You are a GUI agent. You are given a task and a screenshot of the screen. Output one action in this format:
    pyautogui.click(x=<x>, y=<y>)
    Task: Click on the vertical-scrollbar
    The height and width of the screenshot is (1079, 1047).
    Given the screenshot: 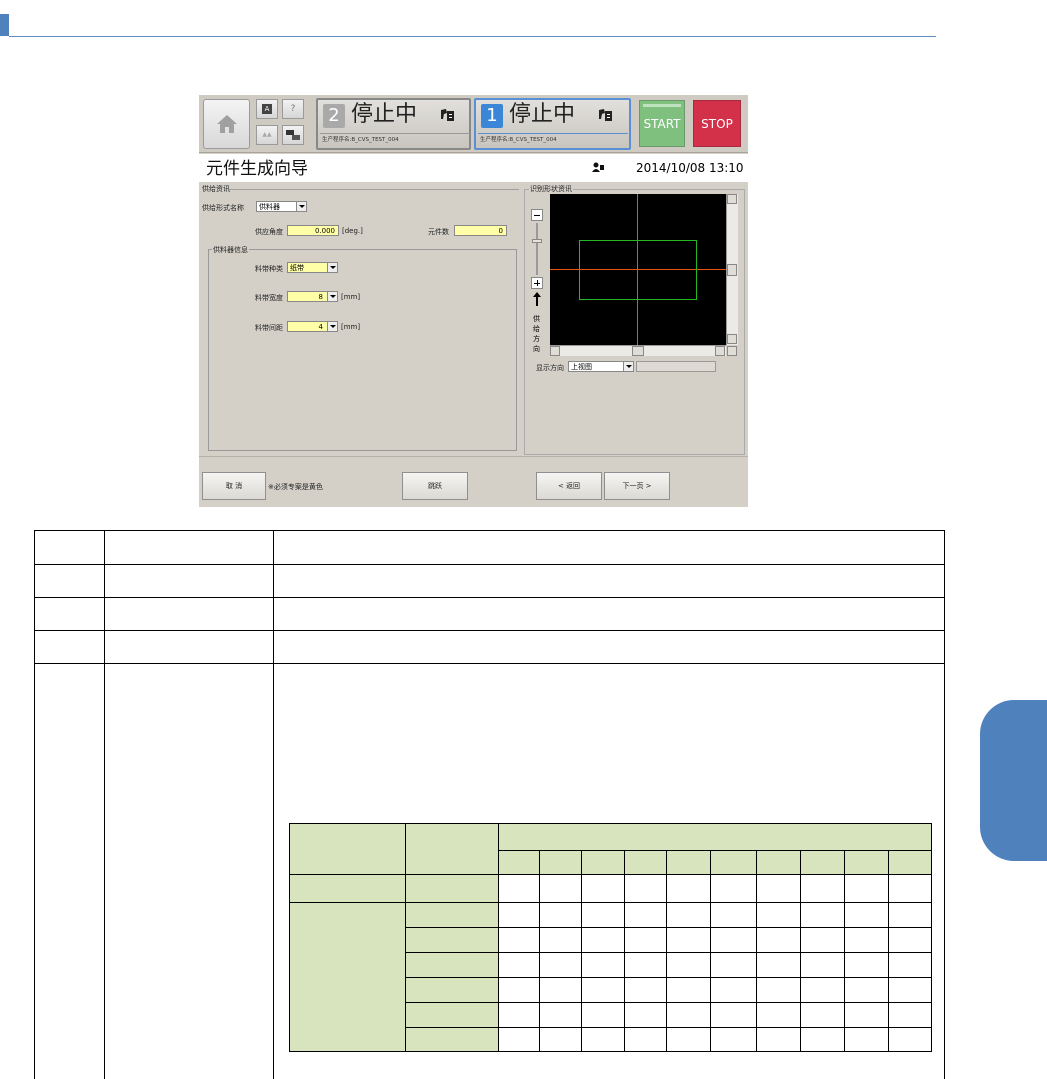 What is the action you would take?
    pyautogui.click(x=732, y=269)
    